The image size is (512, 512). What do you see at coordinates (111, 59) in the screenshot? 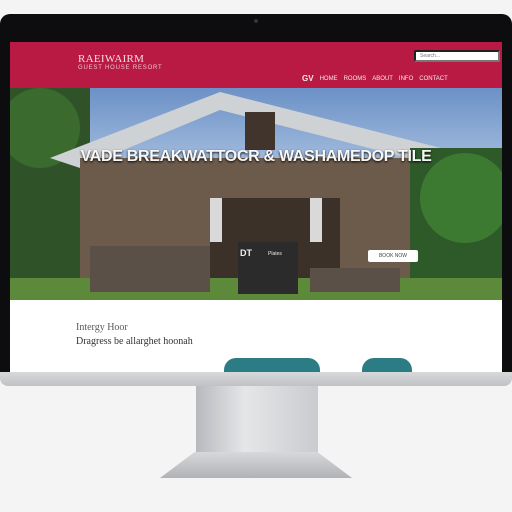
I see `logo-title: RAEIWAIRM` at bounding box center [111, 59].